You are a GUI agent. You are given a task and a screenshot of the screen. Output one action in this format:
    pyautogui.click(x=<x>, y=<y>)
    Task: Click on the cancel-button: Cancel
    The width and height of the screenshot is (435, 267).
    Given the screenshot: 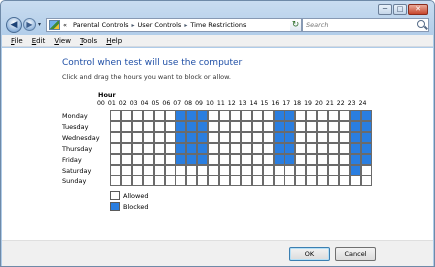 What is the action you would take?
    pyautogui.click(x=355, y=254)
    